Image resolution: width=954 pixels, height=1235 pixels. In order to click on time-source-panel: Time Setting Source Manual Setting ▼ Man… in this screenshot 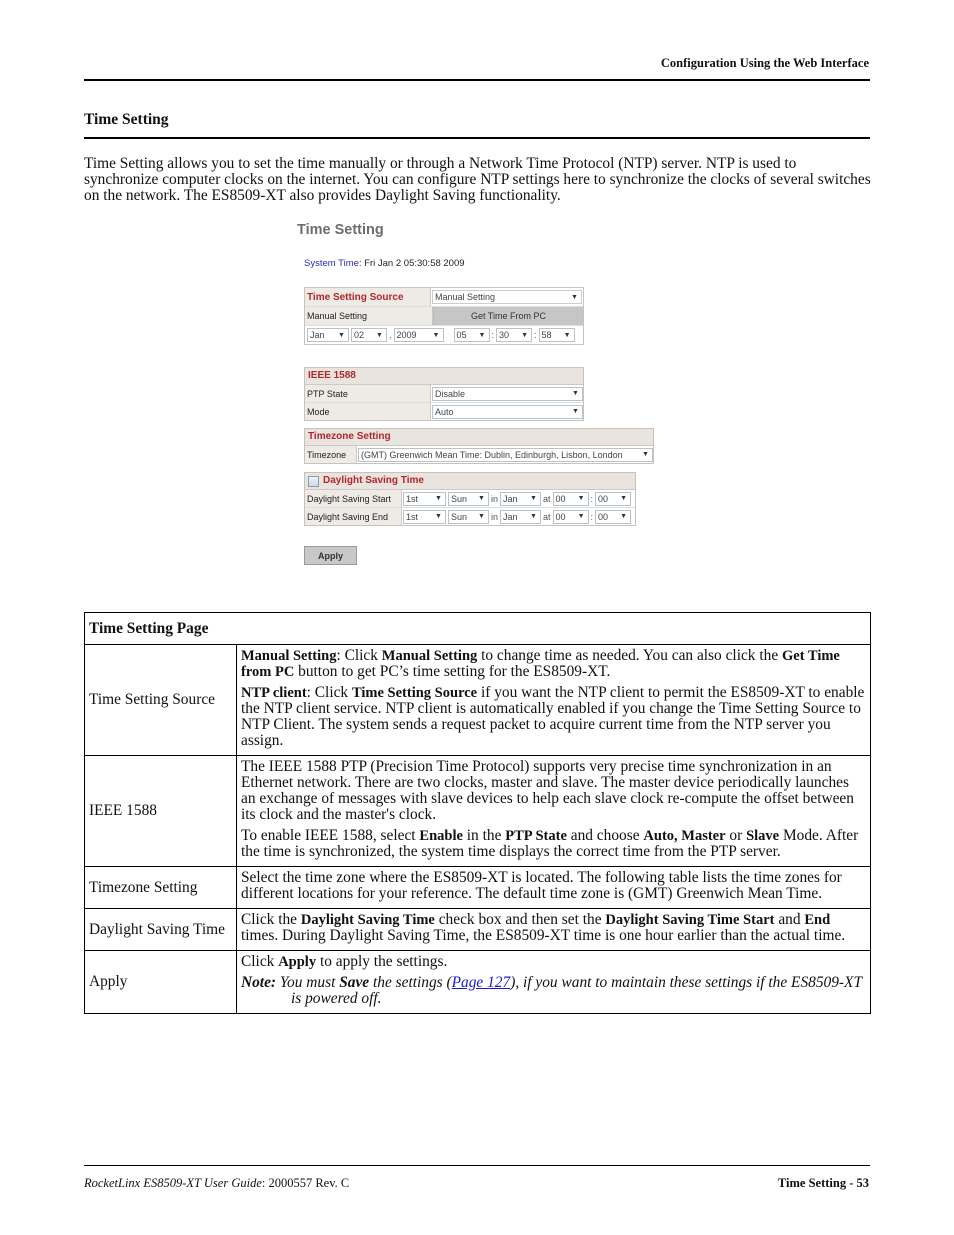, I will do `click(444, 316)`.